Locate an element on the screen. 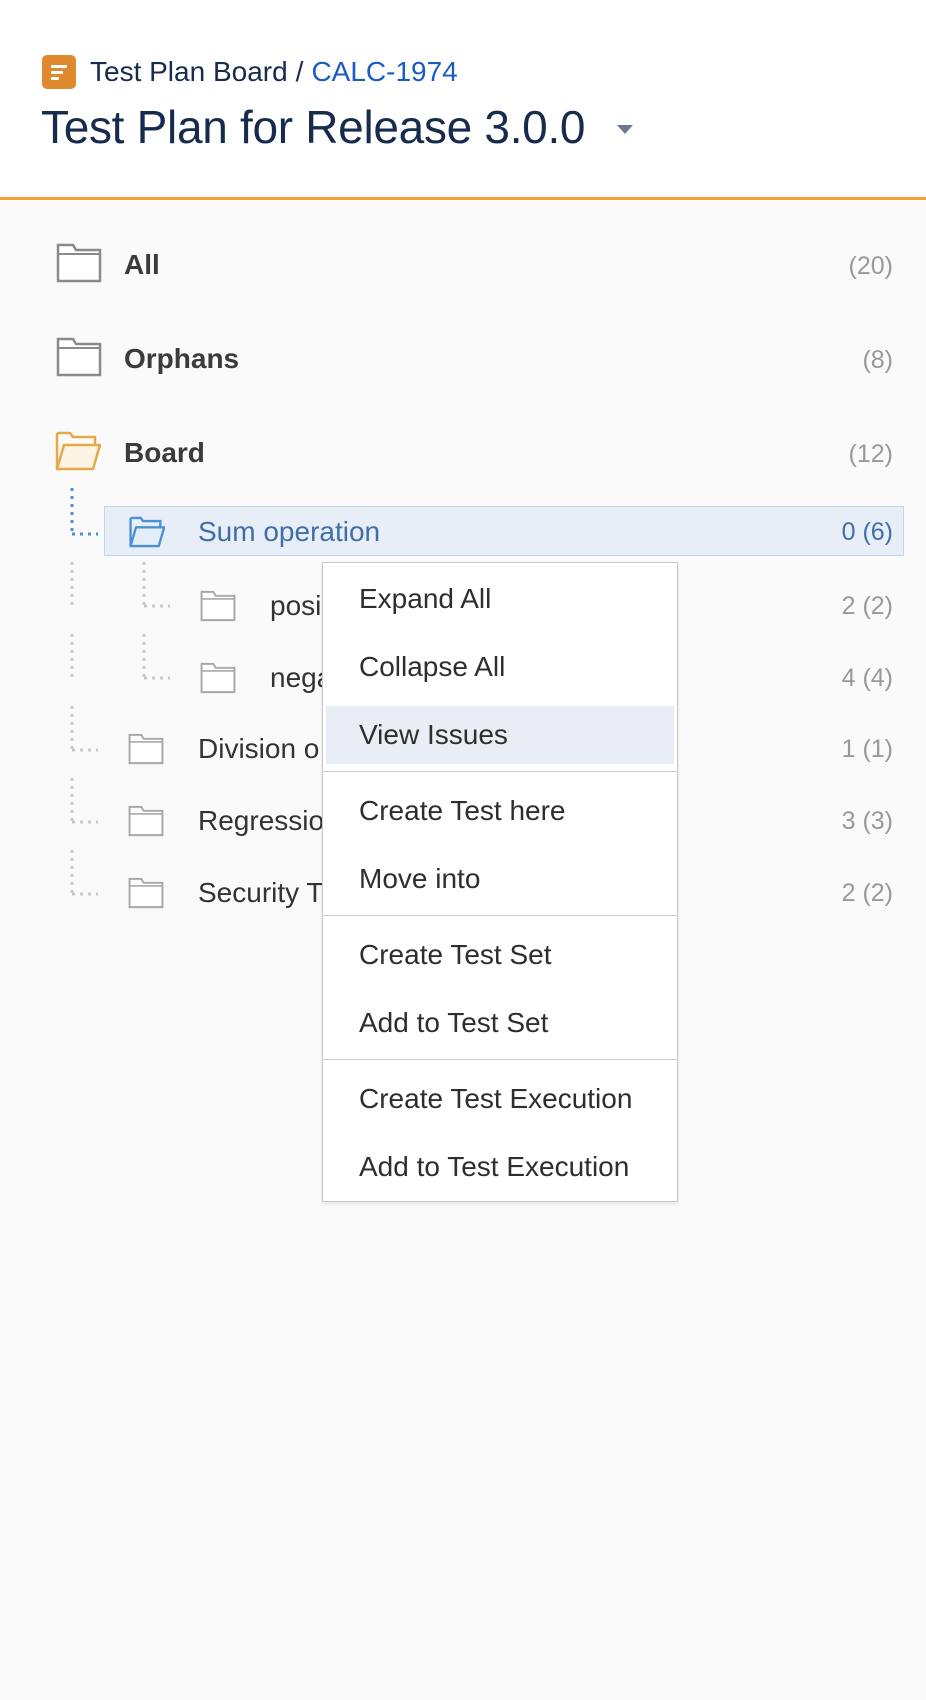 The height and width of the screenshot is (1700, 926). menu-item-create-test-here: Create Test here is located at coordinates (500, 811).